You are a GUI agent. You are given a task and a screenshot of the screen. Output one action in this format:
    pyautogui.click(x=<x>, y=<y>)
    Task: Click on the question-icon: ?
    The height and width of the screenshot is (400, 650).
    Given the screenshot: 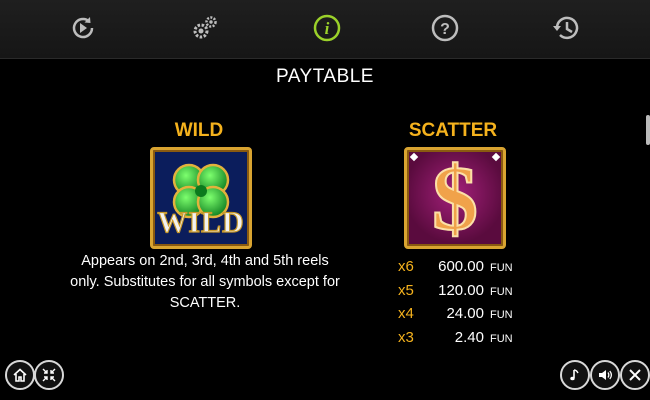 What is the action you would take?
    pyautogui.click(x=445, y=28)
    